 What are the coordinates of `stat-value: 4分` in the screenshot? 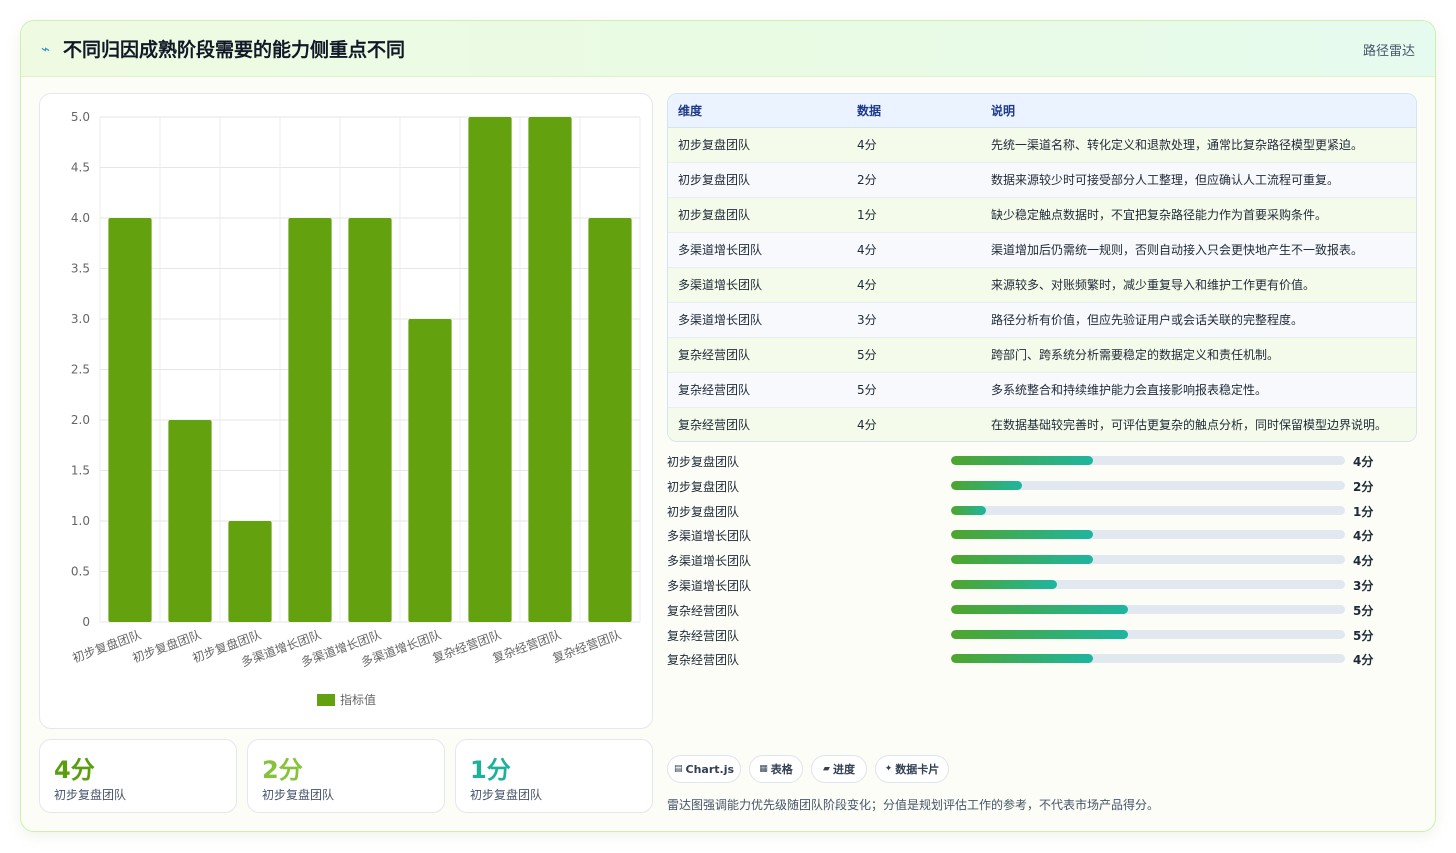 It's located at (74, 770).